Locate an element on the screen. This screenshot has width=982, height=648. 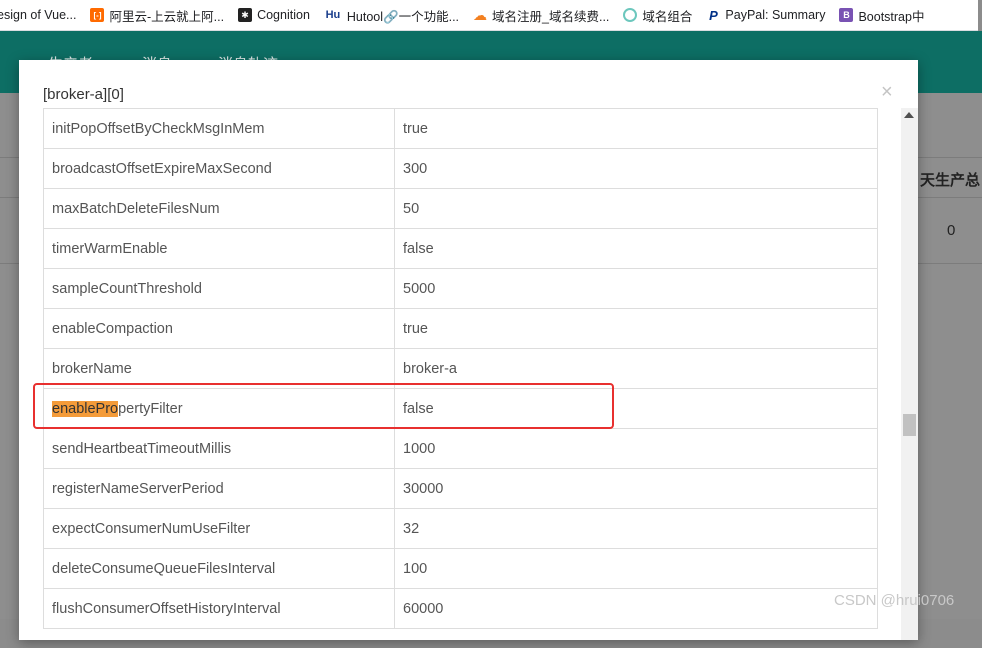
table-scrollbar is located at coordinates (909, 374).